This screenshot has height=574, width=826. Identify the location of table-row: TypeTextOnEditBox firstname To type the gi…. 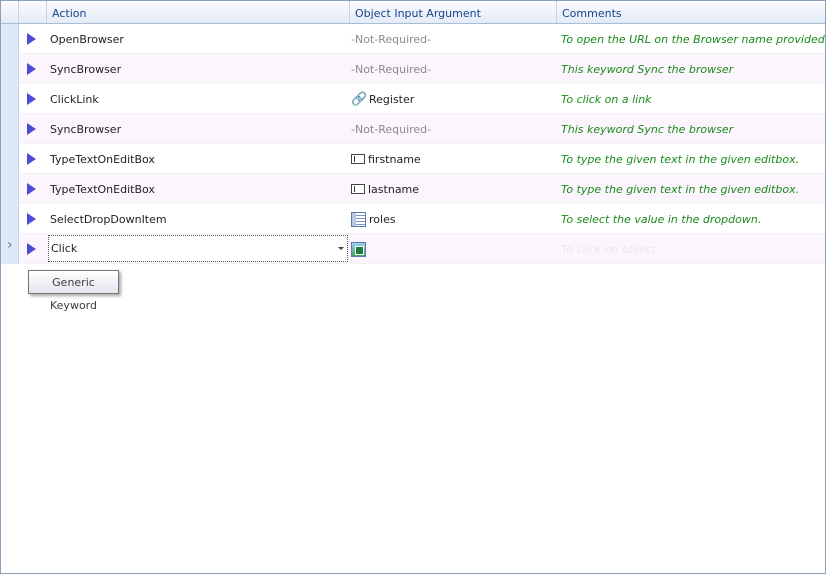
(413, 159).